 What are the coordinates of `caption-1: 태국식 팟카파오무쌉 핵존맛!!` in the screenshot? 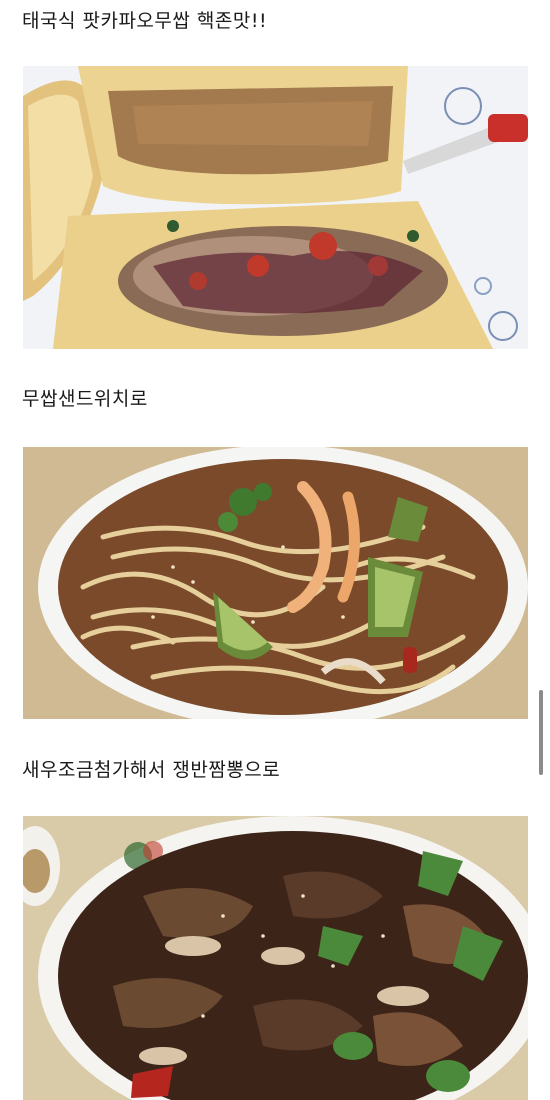 It's located at (145, 21).